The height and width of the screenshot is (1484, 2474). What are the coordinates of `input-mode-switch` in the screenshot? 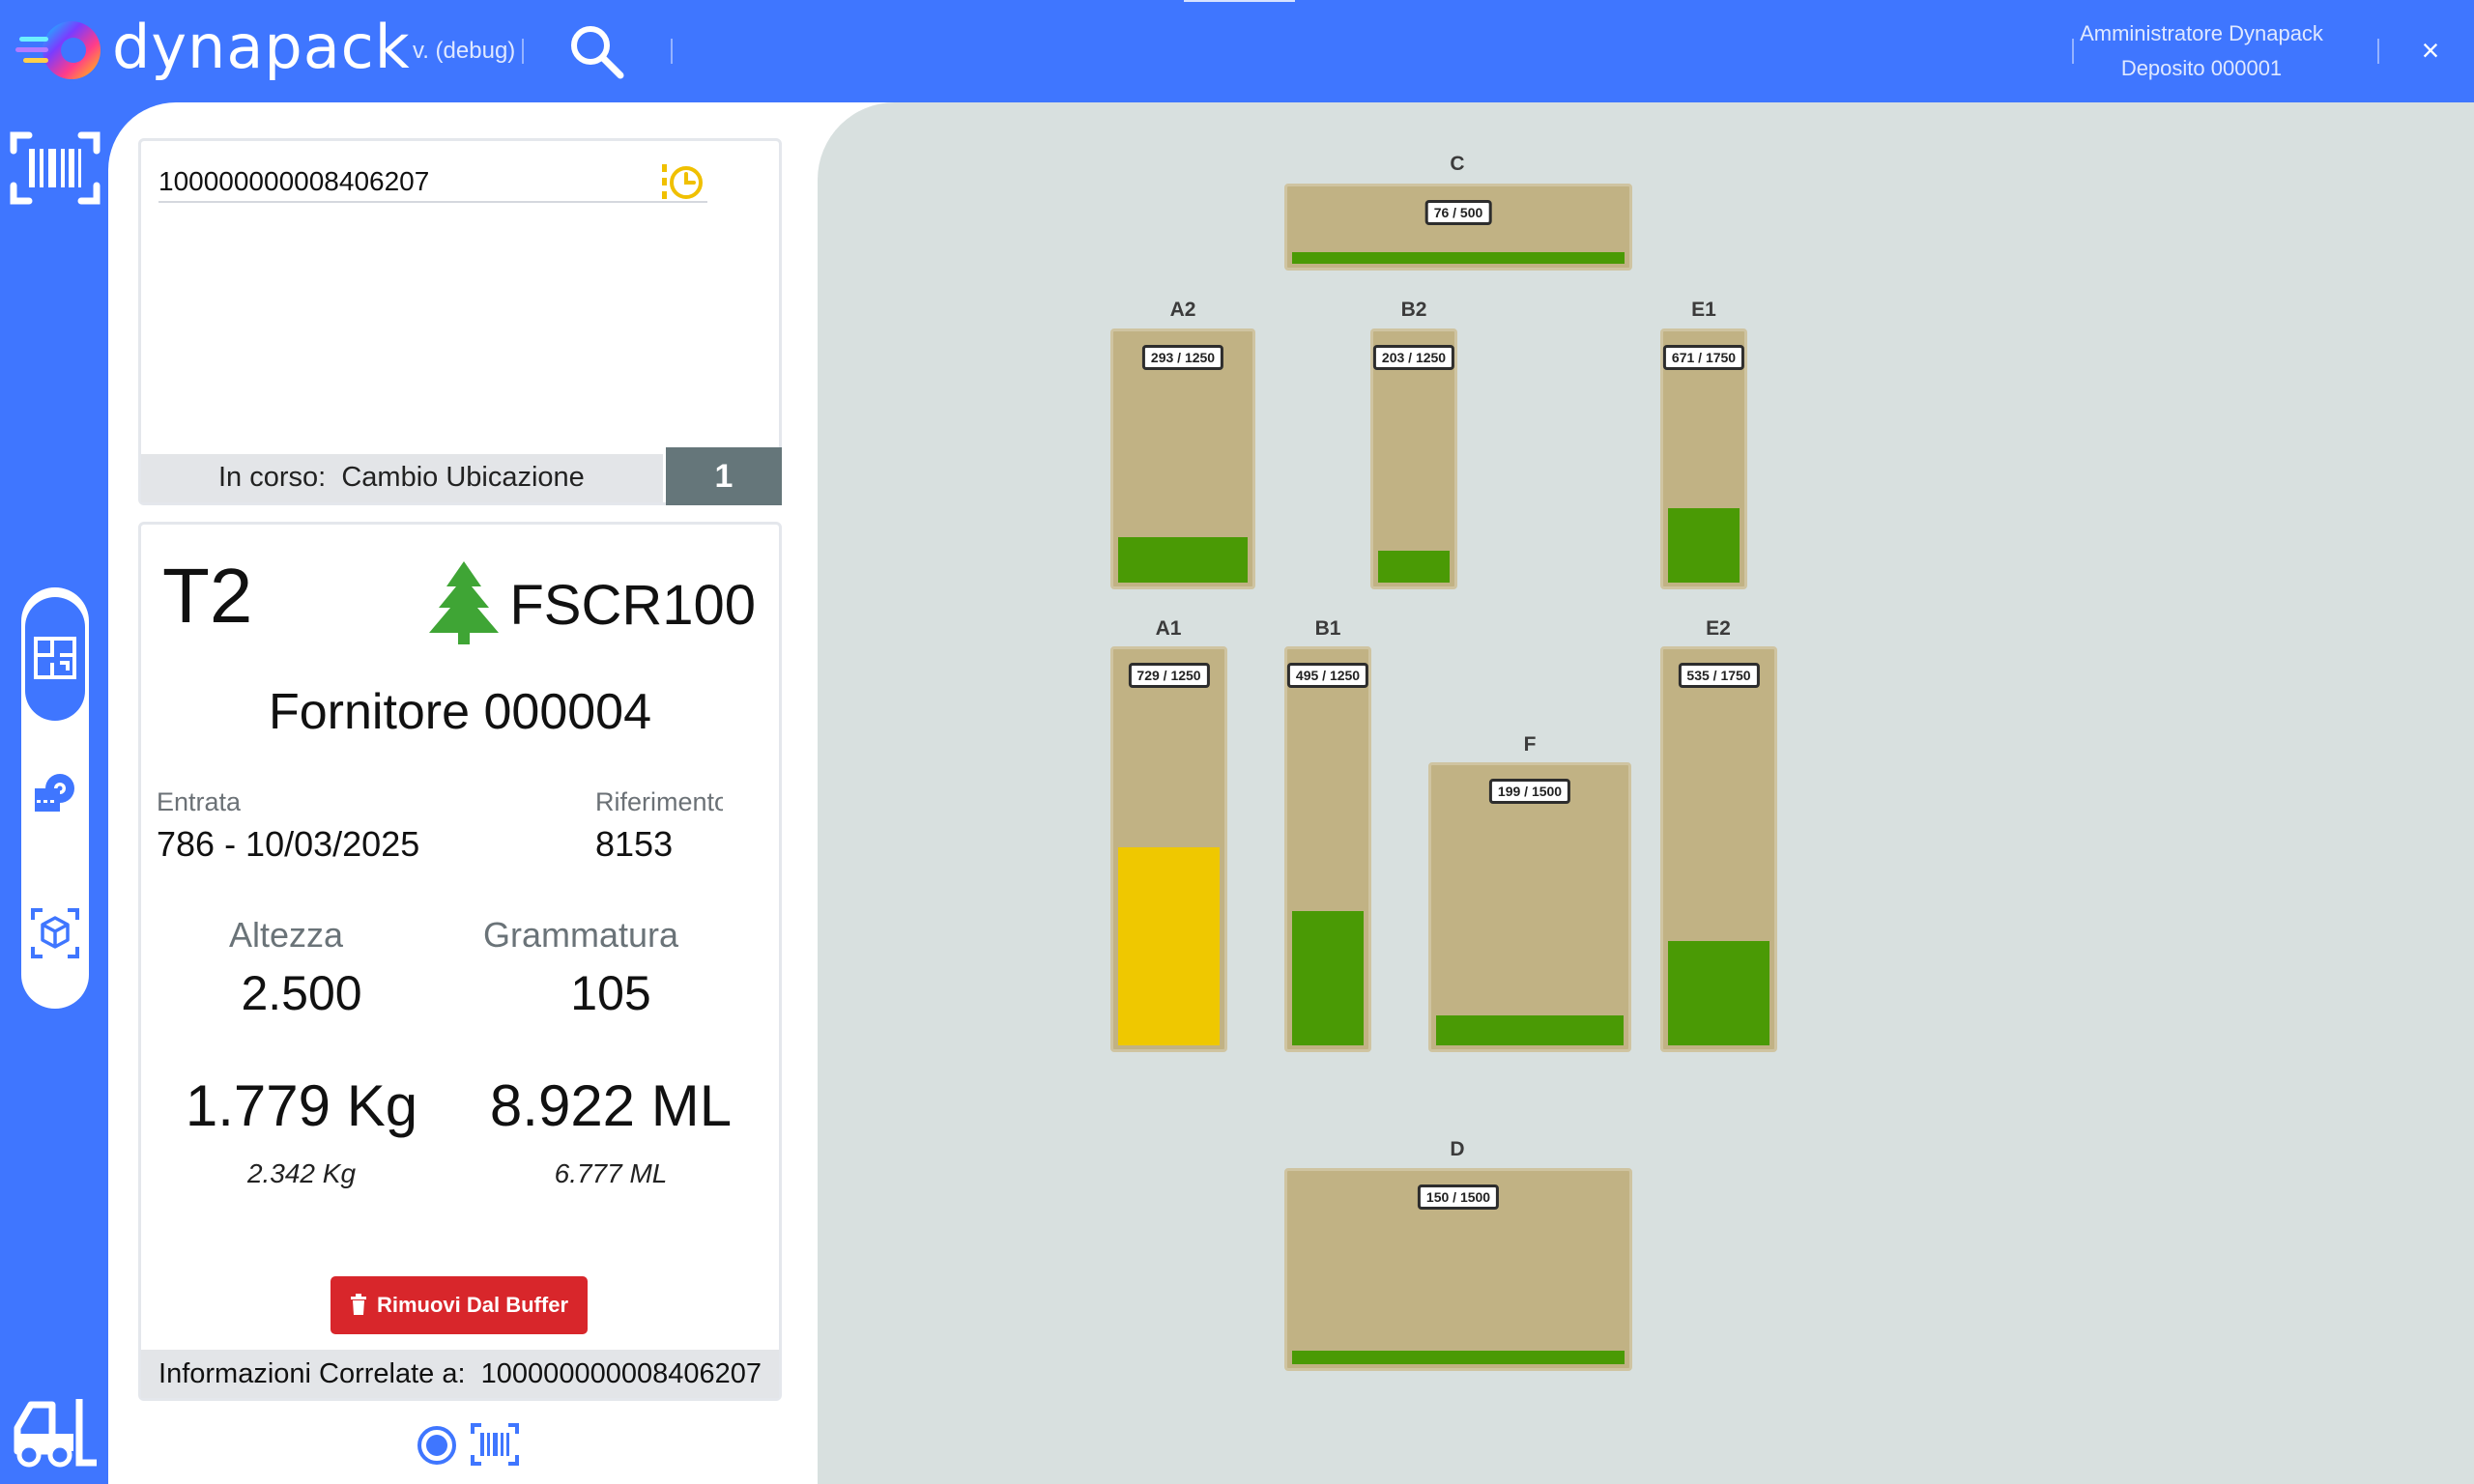 It's located at (470, 1444).